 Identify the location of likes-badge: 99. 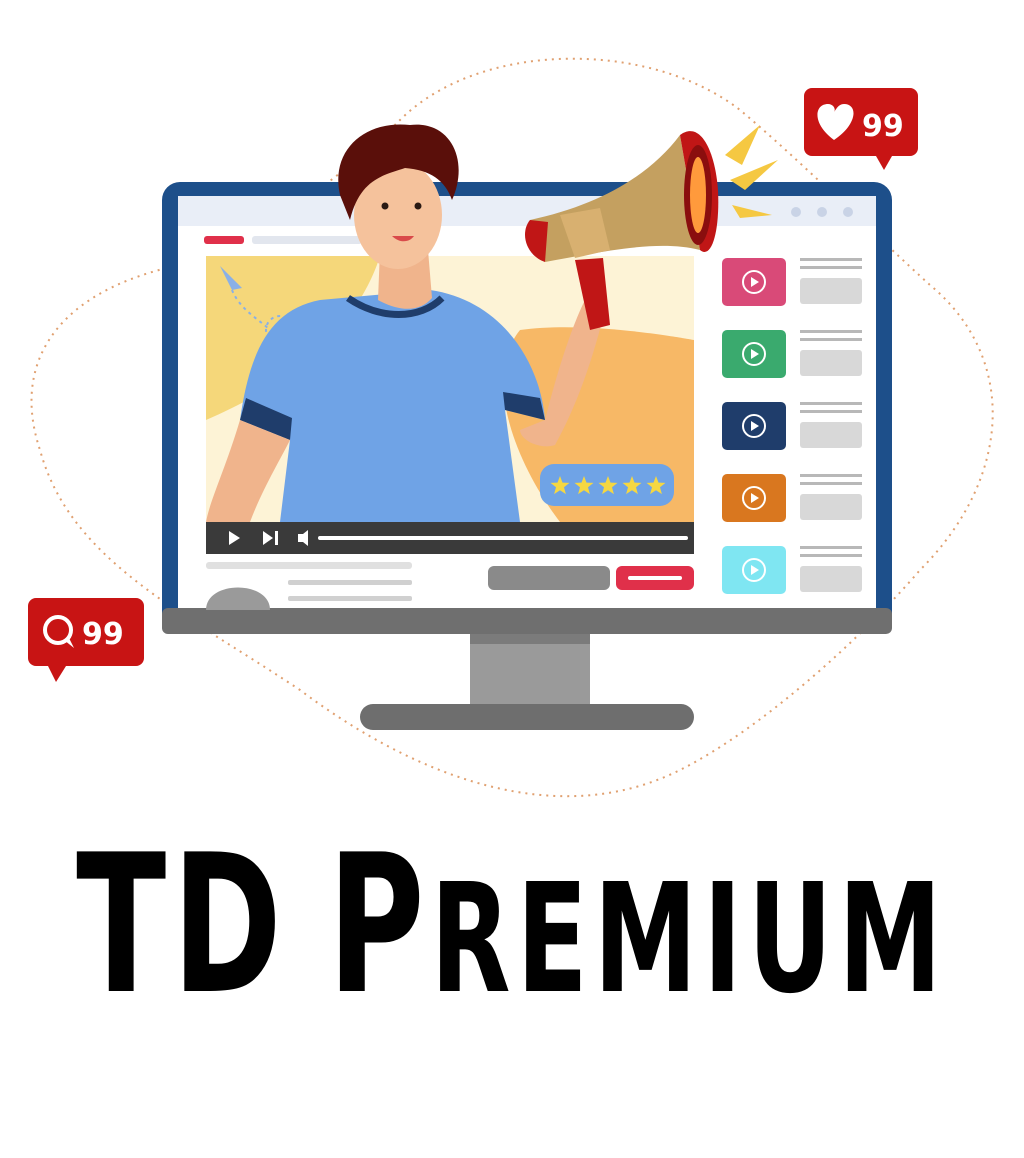
(861, 129).